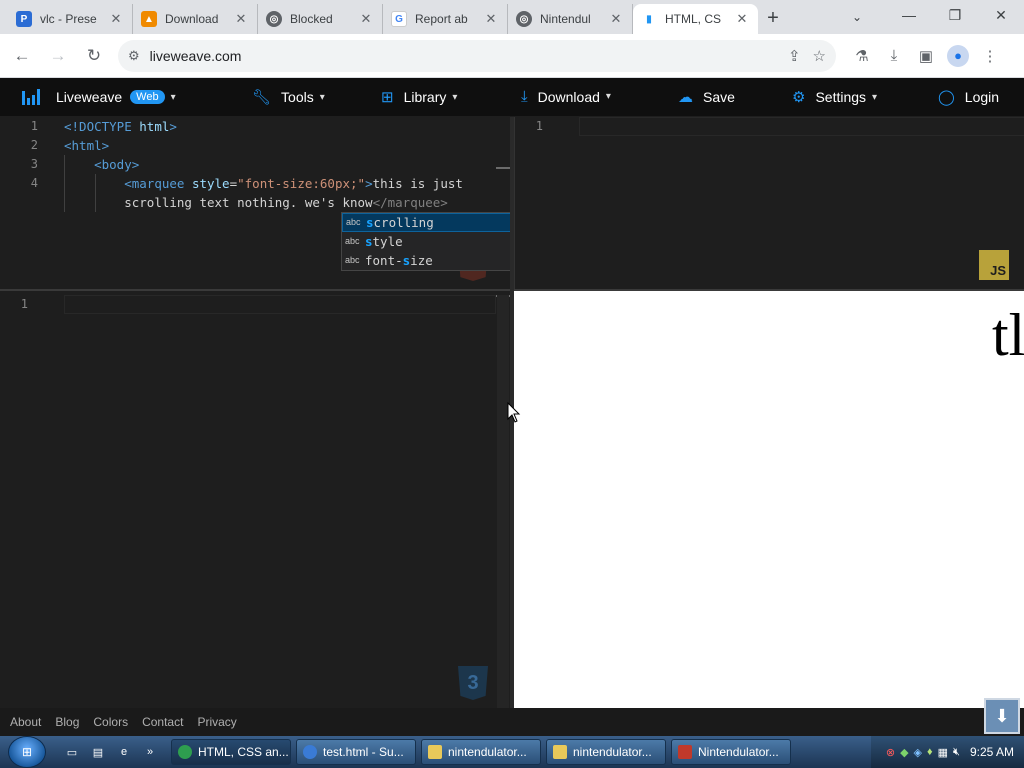 Image resolution: width=1024 pixels, height=768 pixels. What do you see at coordinates (909, 15) in the screenshot?
I see `minimize-icon: —` at bounding box center [909, 15].